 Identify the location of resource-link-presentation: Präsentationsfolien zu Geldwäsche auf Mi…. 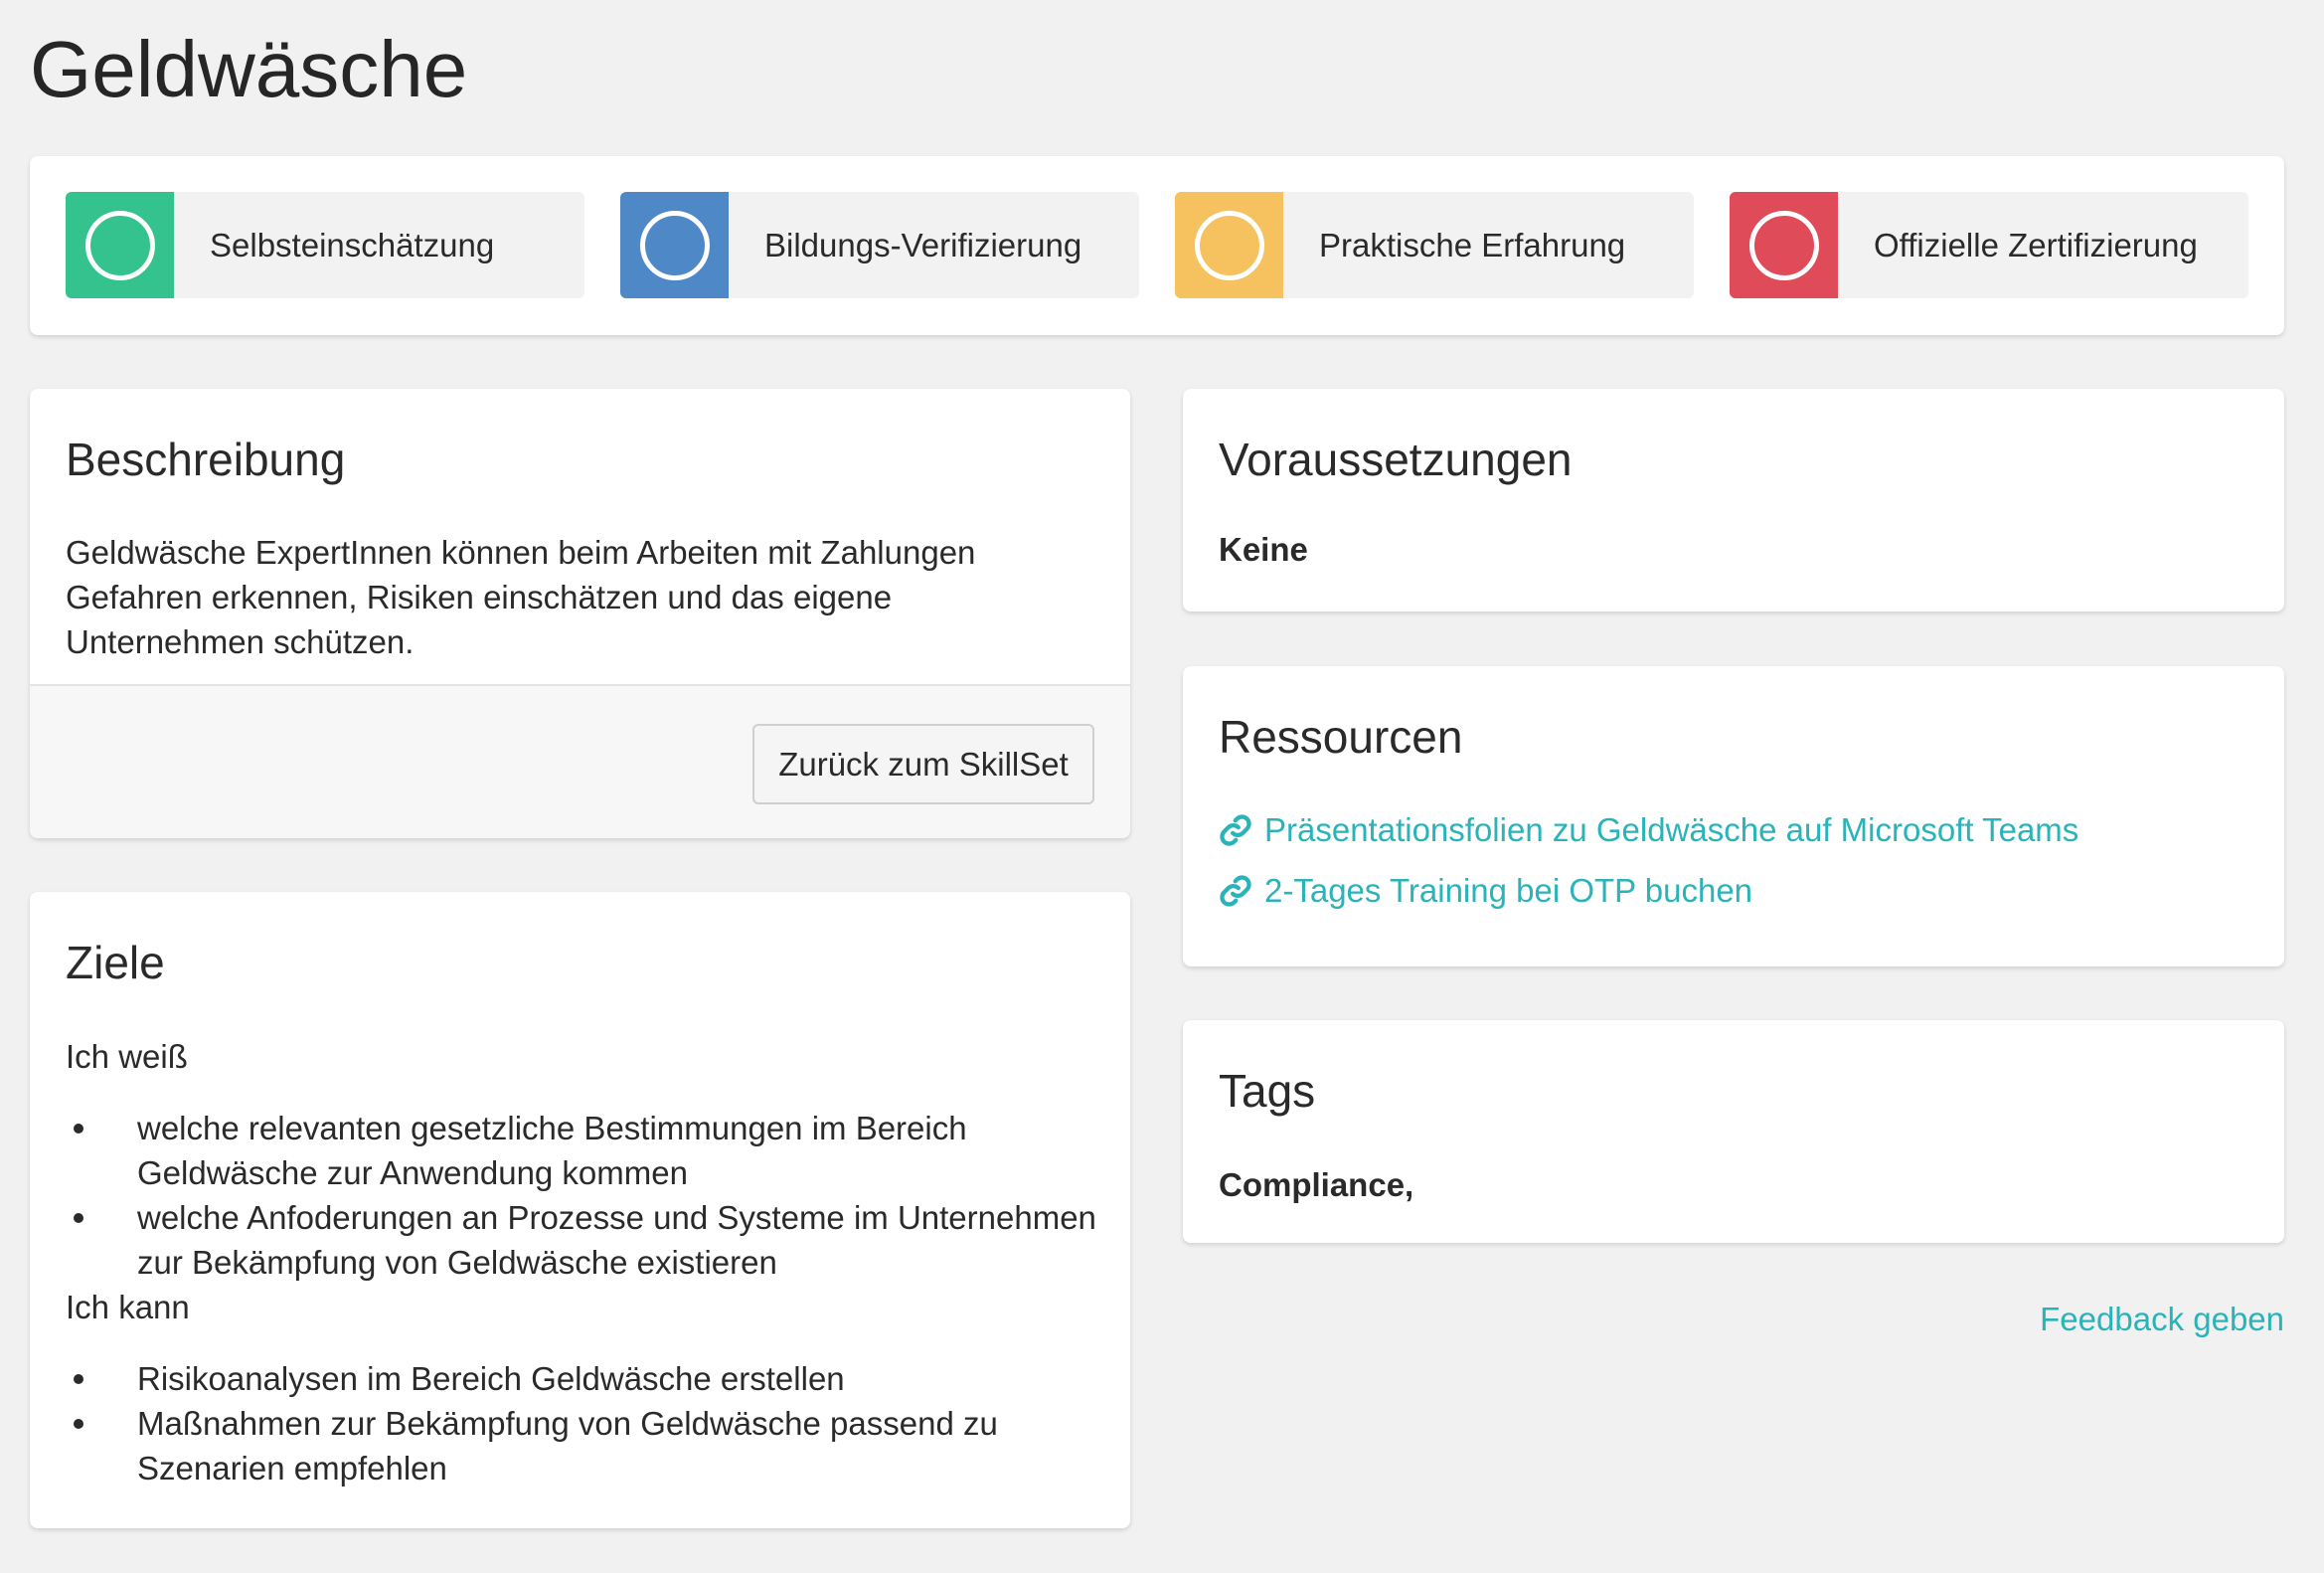
(1648, 830).